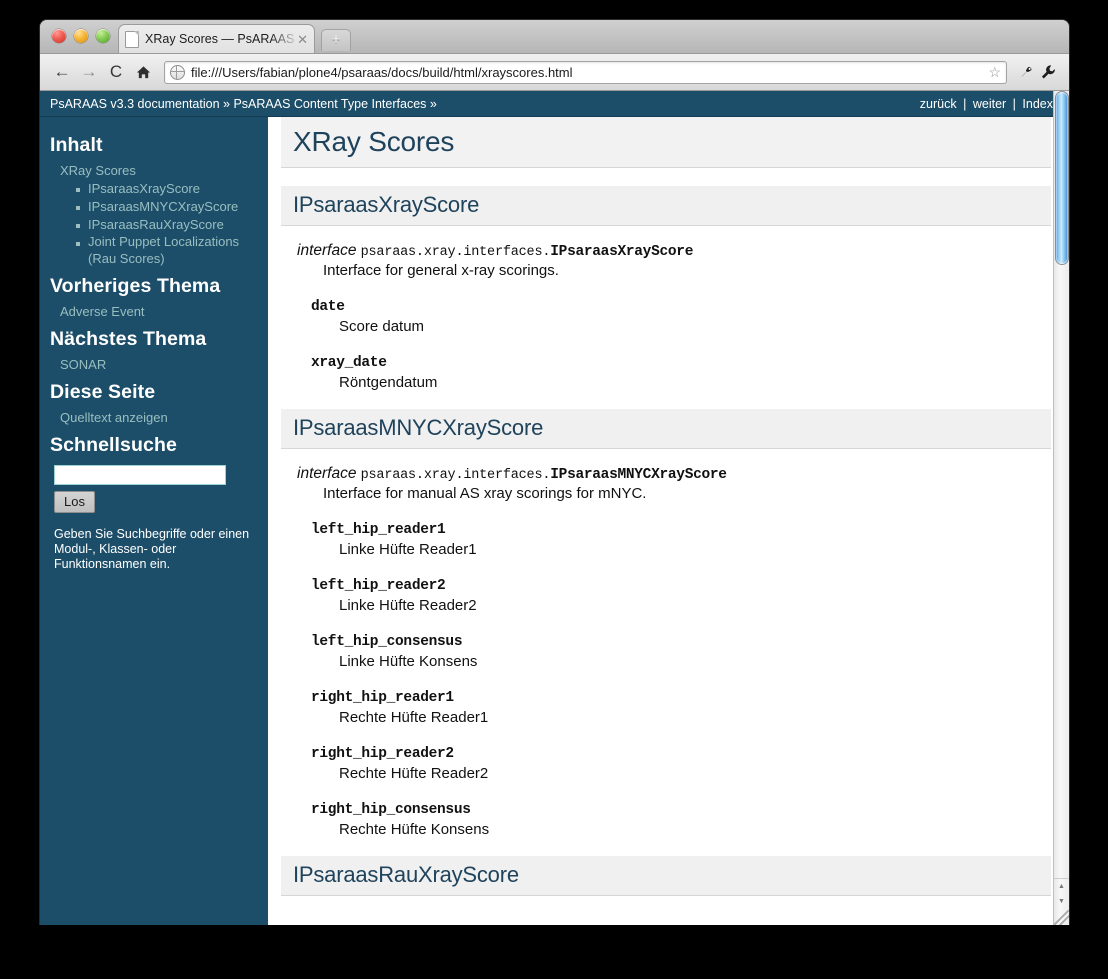 This screenshot has height=979, width=1108. I want to click on close-window-button, so click(59, 36).